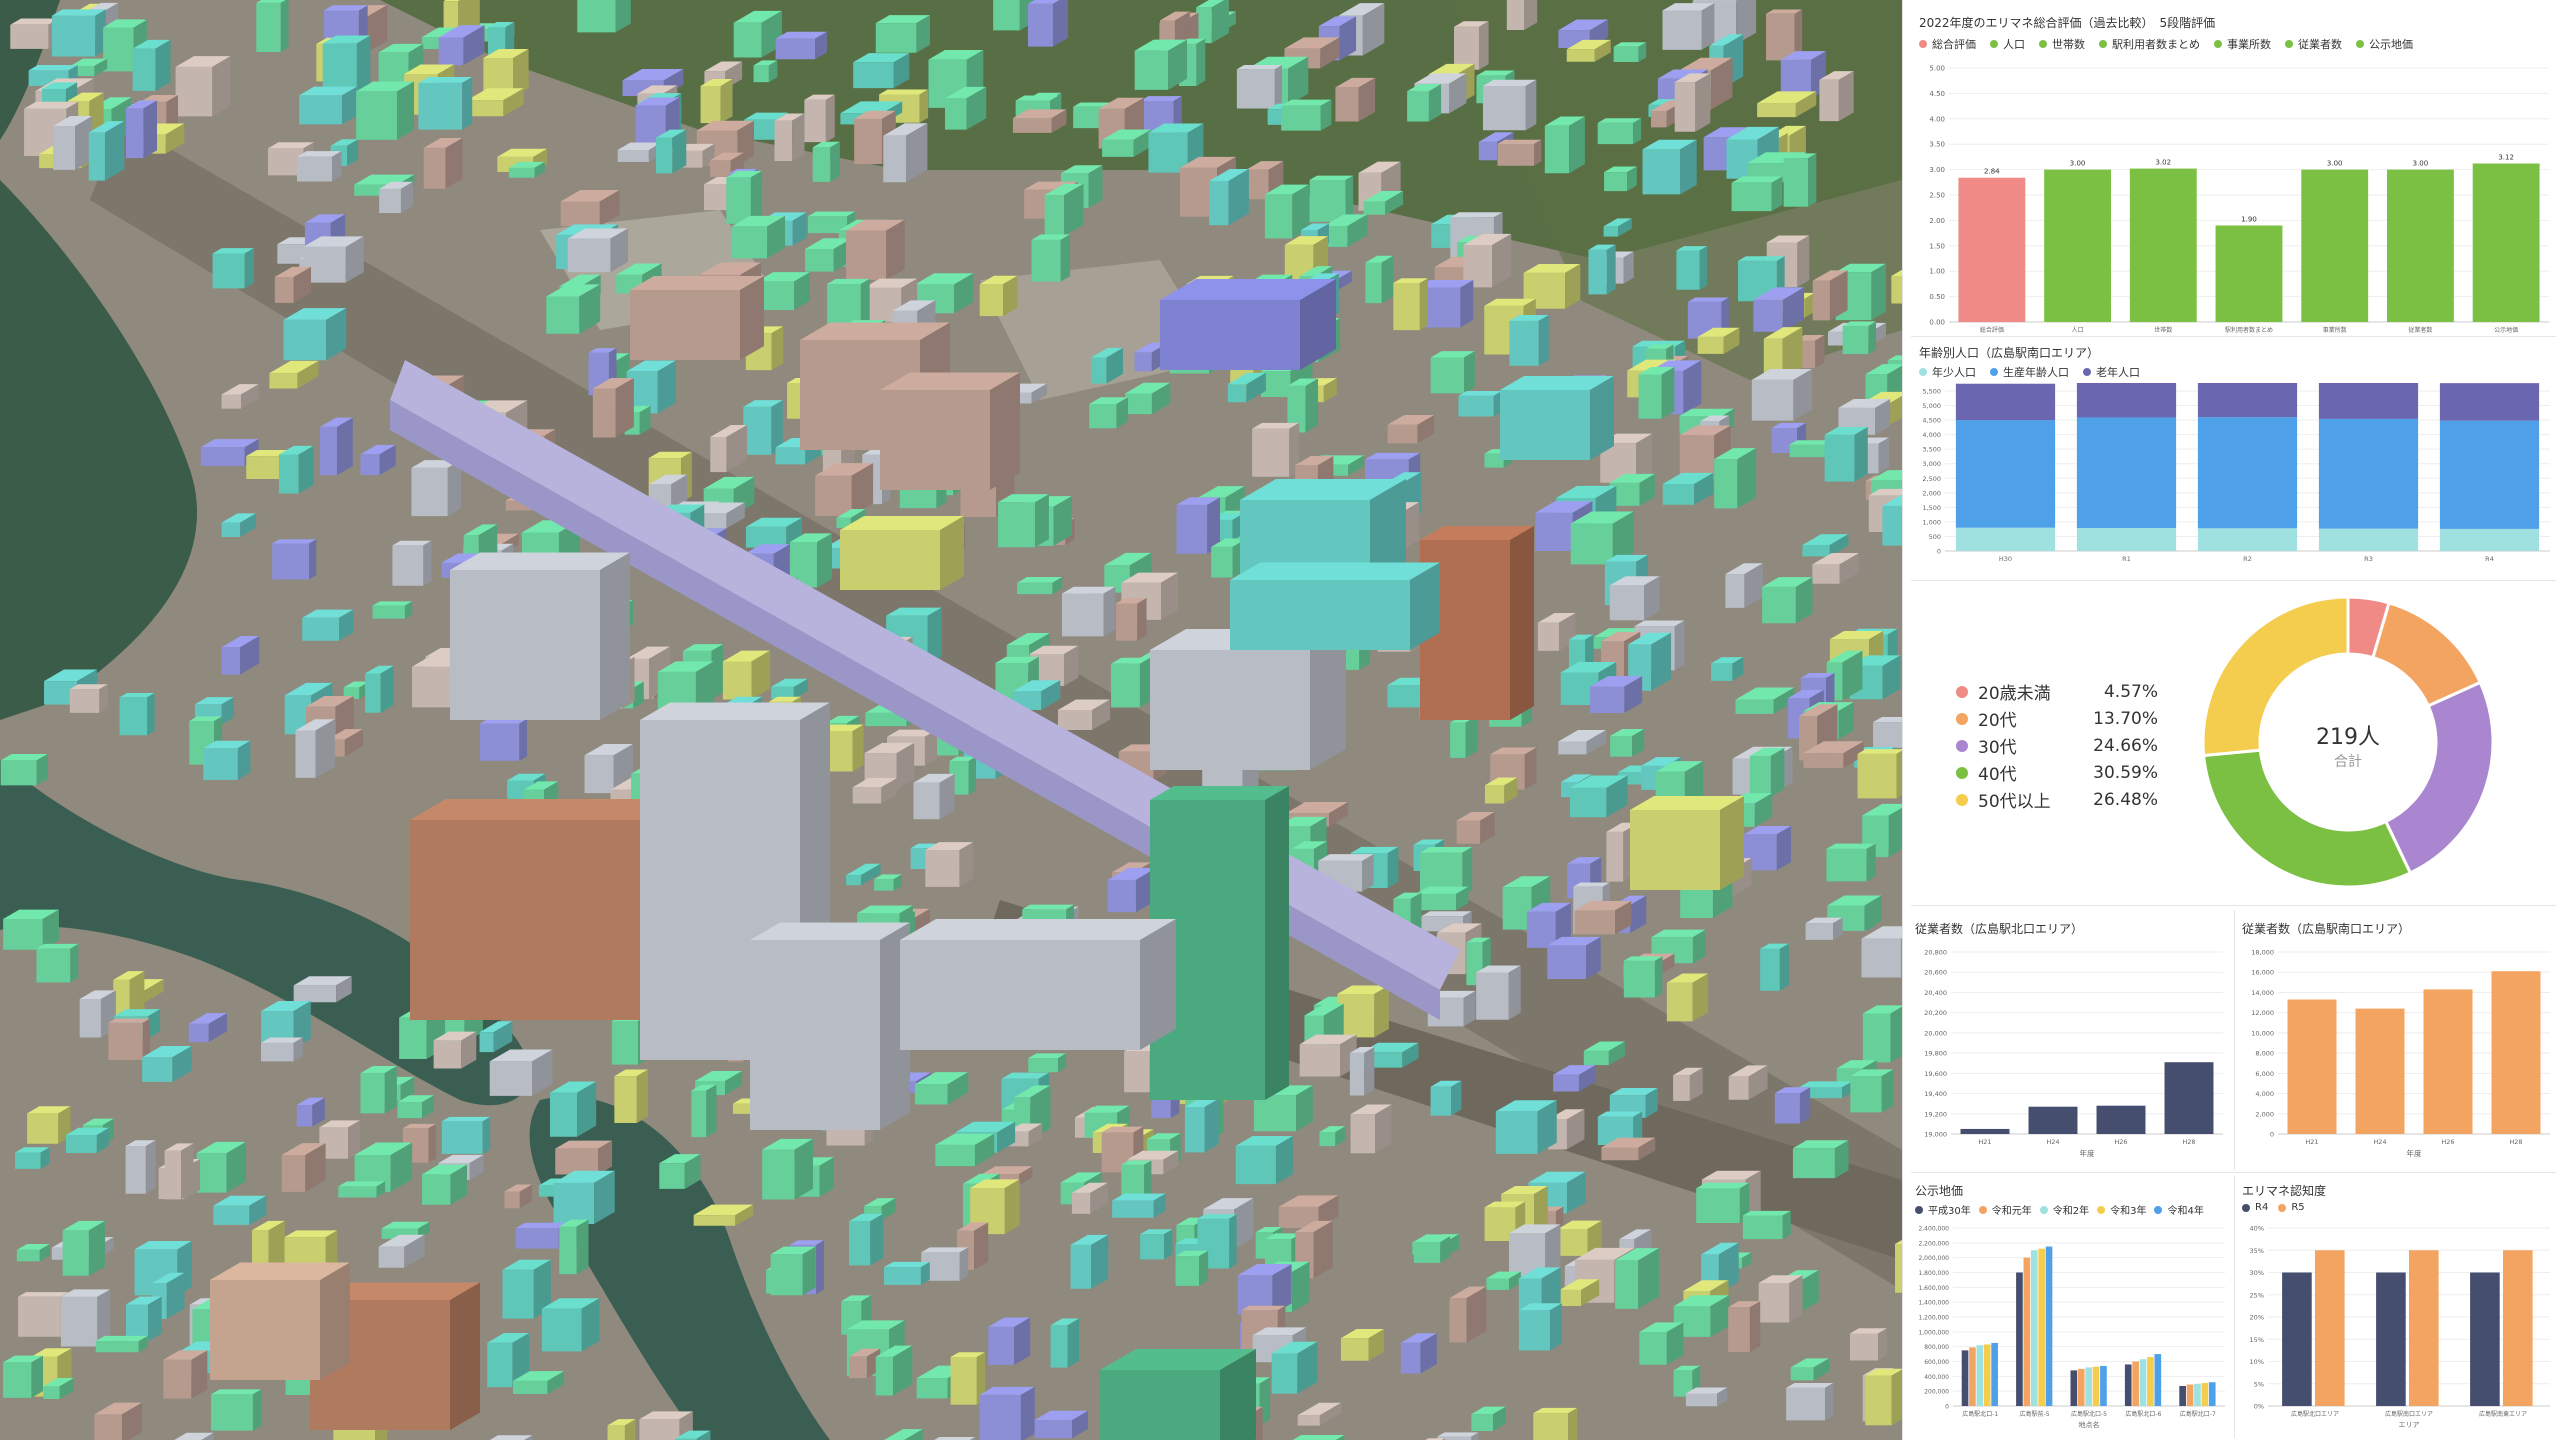 This screenshot has width=2560, height=1440. I want to click on donut-legend-row: 40代 30.59%, so click(2057, 772).